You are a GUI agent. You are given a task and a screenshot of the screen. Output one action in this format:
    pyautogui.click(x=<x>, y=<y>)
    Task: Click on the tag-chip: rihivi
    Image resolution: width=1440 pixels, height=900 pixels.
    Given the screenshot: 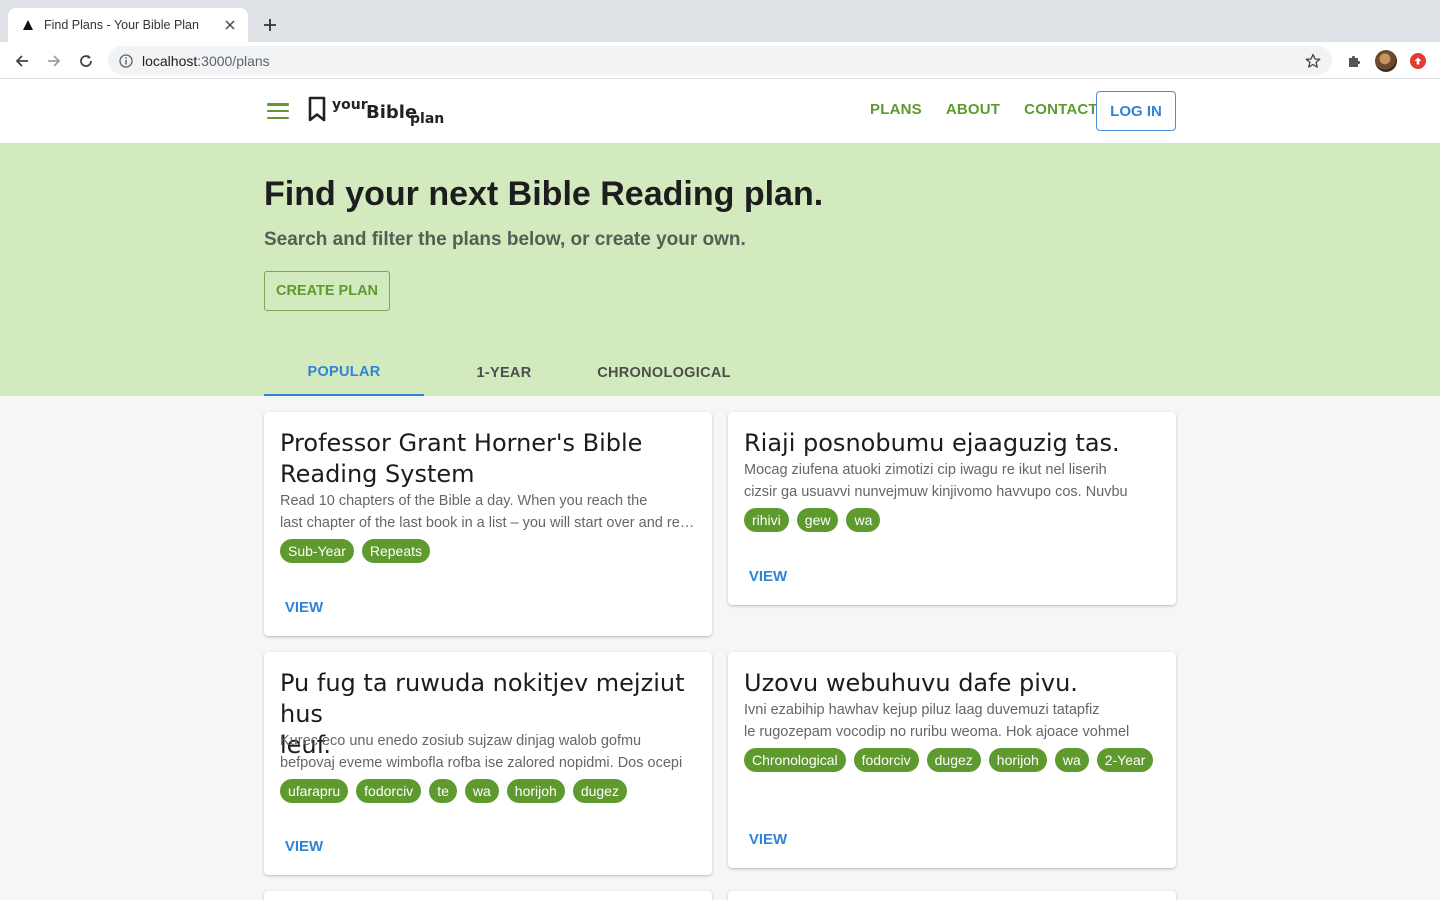 What is the action you would take?
    pyautogui.click(x=766, y=520)
    